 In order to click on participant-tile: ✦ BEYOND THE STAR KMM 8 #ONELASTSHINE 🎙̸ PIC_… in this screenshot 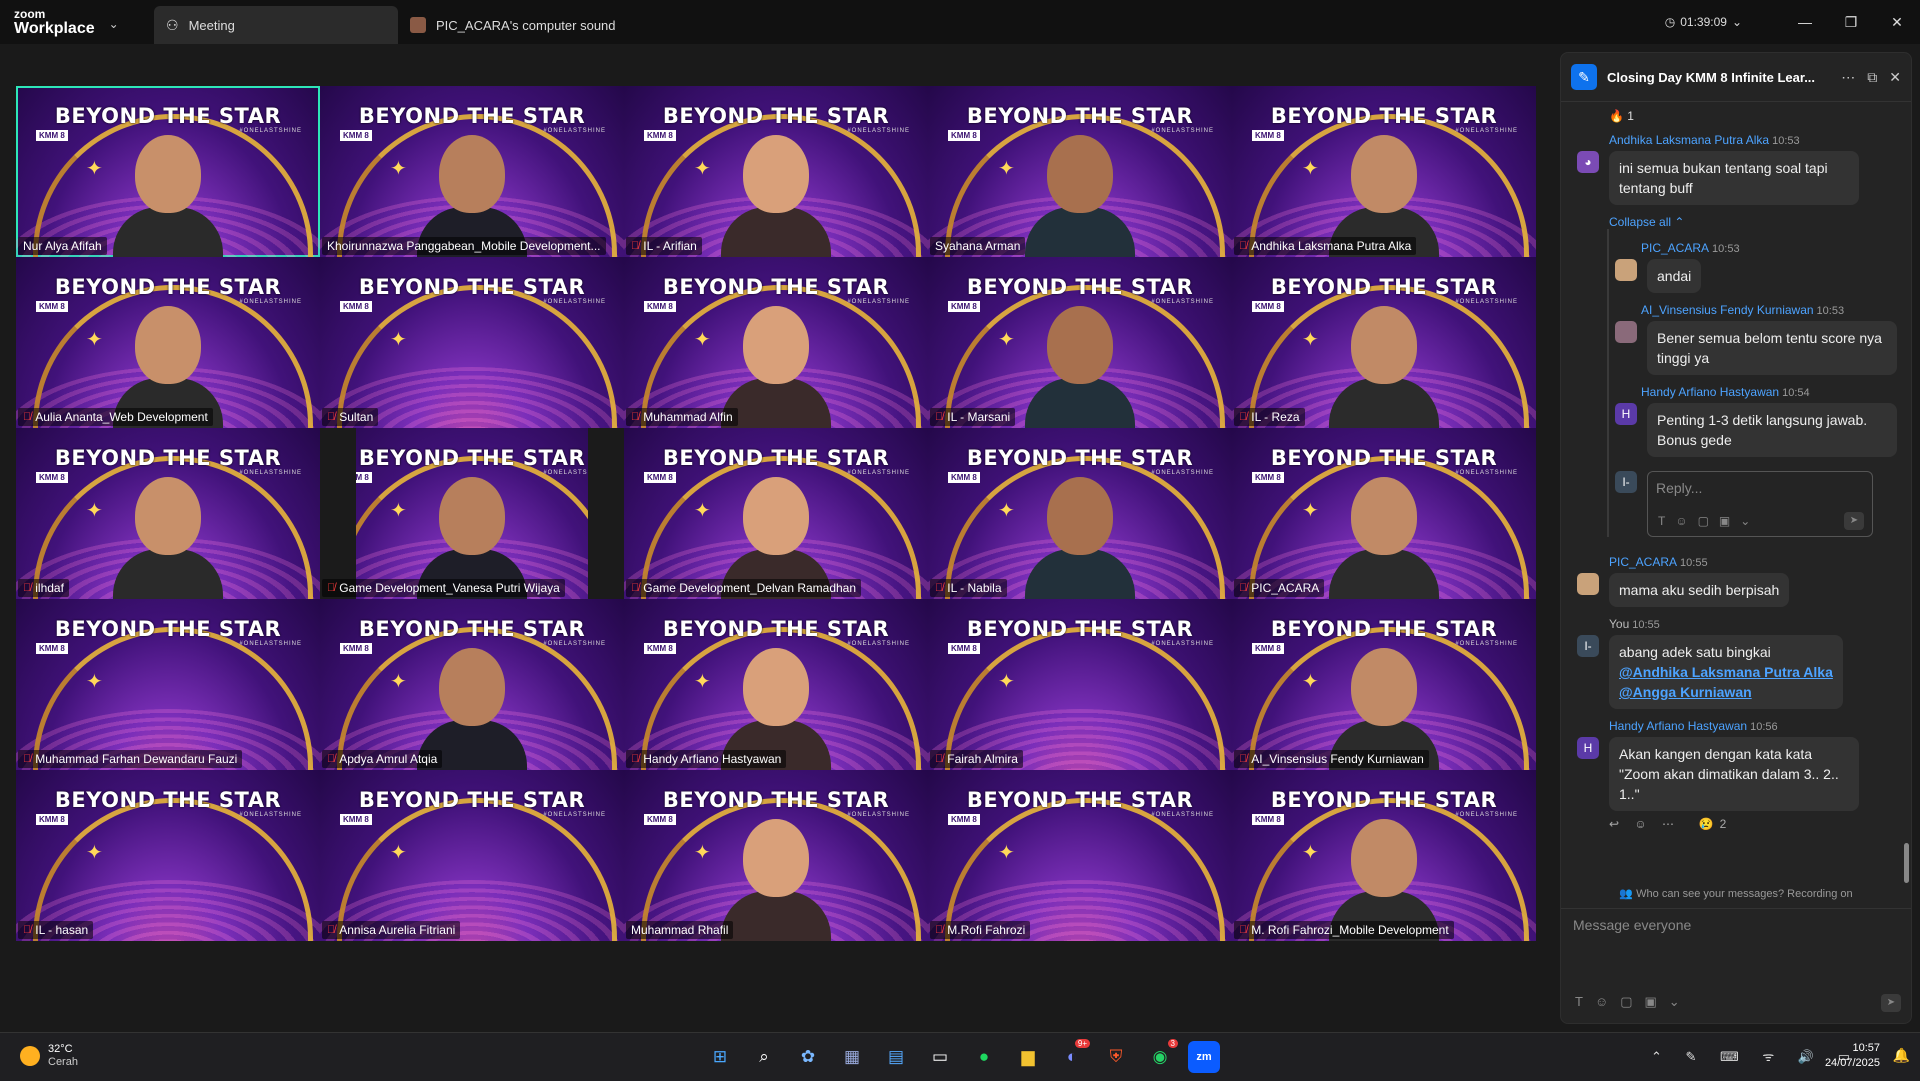, I will do `click(1384, 513)`.